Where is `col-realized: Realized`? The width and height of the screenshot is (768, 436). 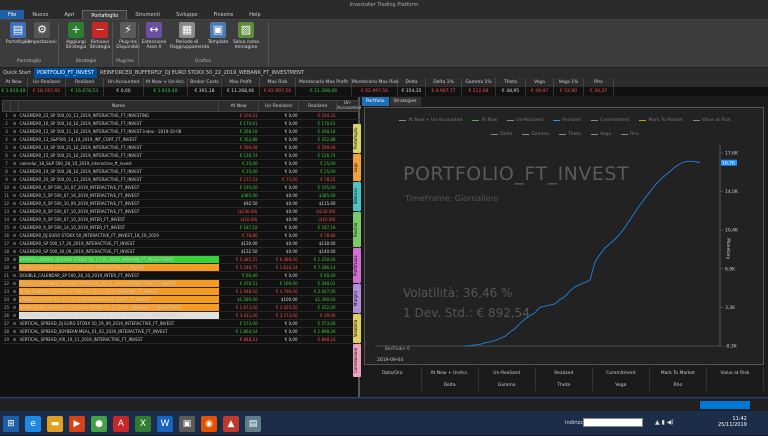
col-realized: Realized is located at coordinates (564, 373).